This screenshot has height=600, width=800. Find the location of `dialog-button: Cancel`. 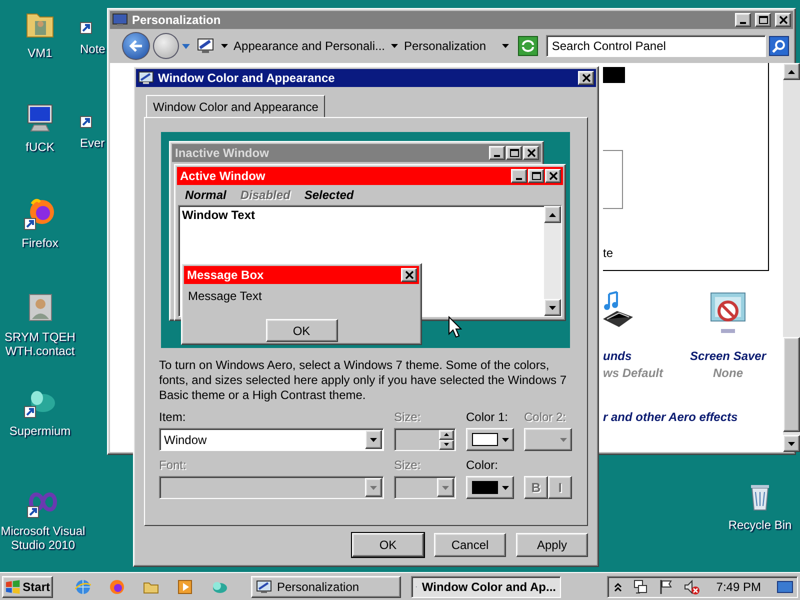

dialog-button: Cancel is located at coordinates (470, 545).